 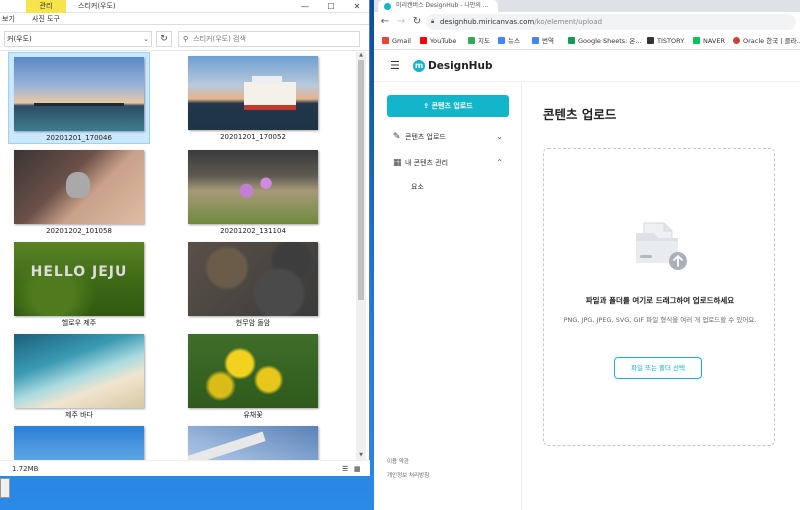 I want to click on file-tile: 제주 바다, so click(x=79, y=376).